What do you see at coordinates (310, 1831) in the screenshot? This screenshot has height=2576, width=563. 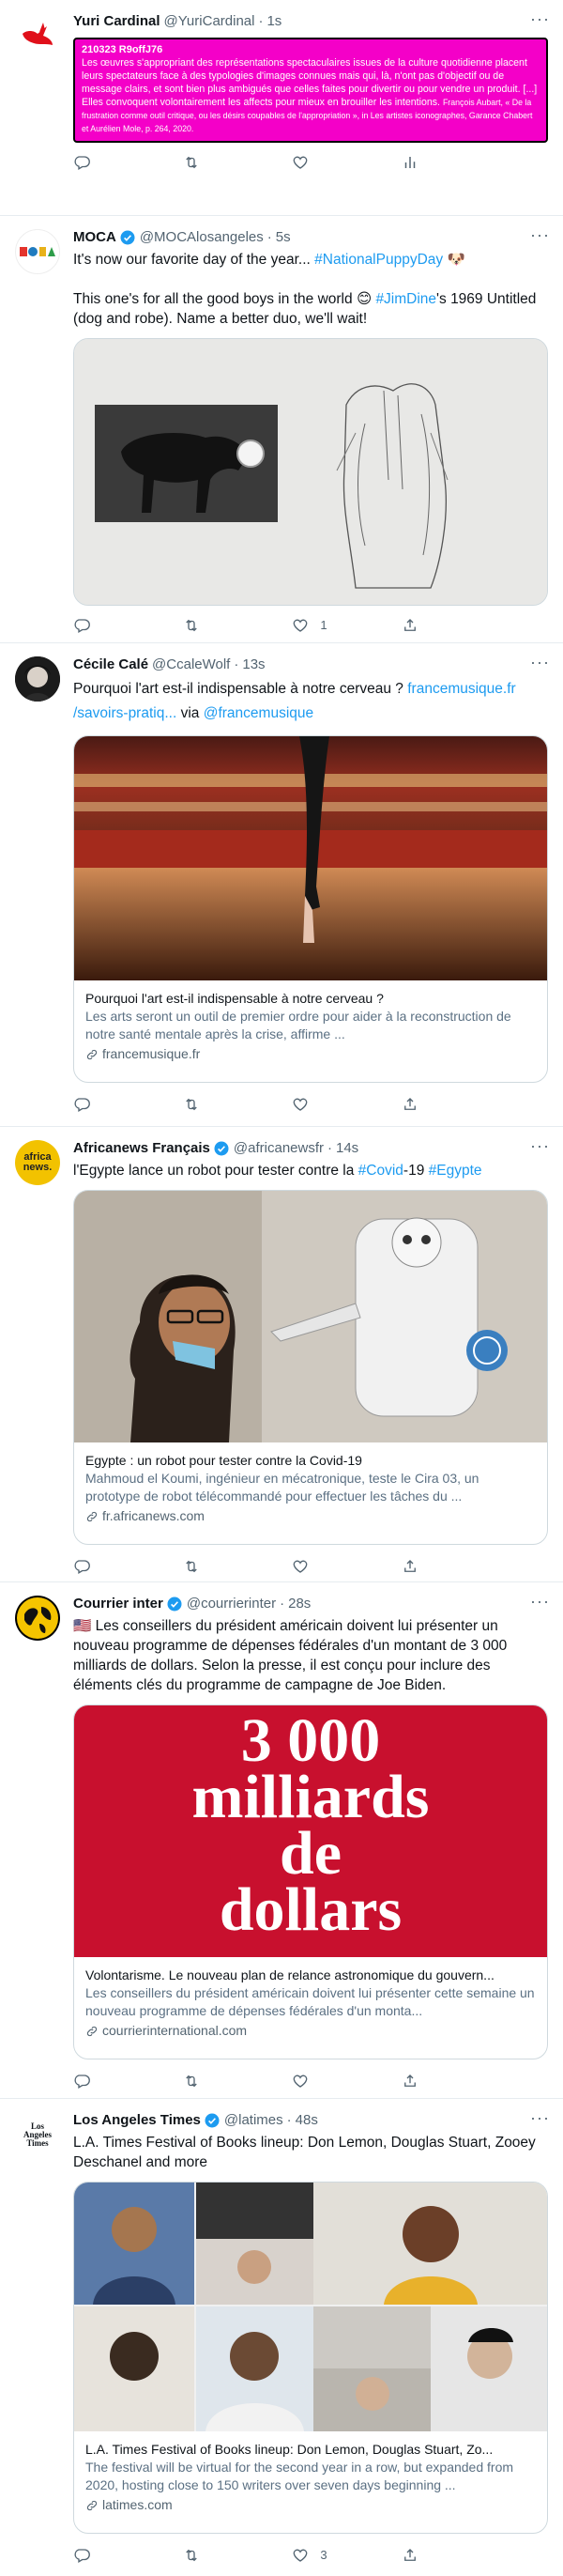 I see `card-image: 3 000 milliards de dollars` at bounding box center [310, 1831].